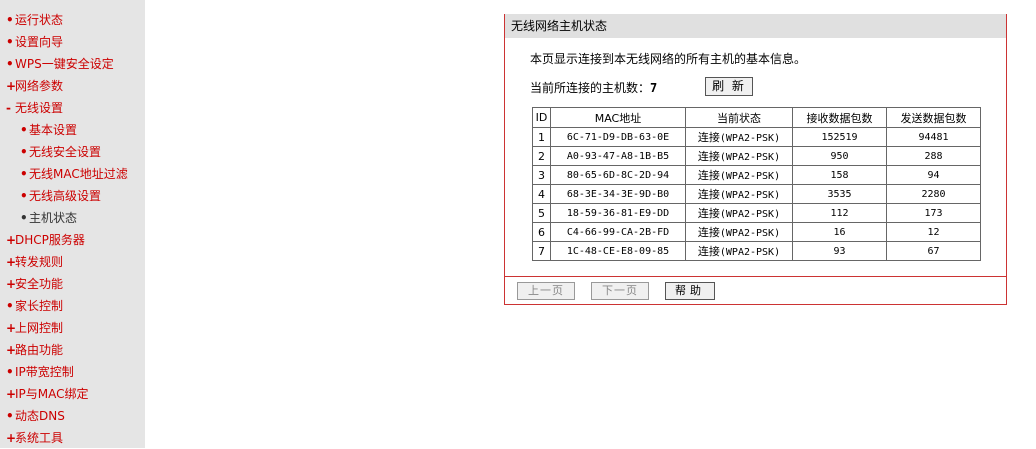 The image size is (1036, 449). I want to click on sidebar-item-label: 动态DNS, so click(40, 416).